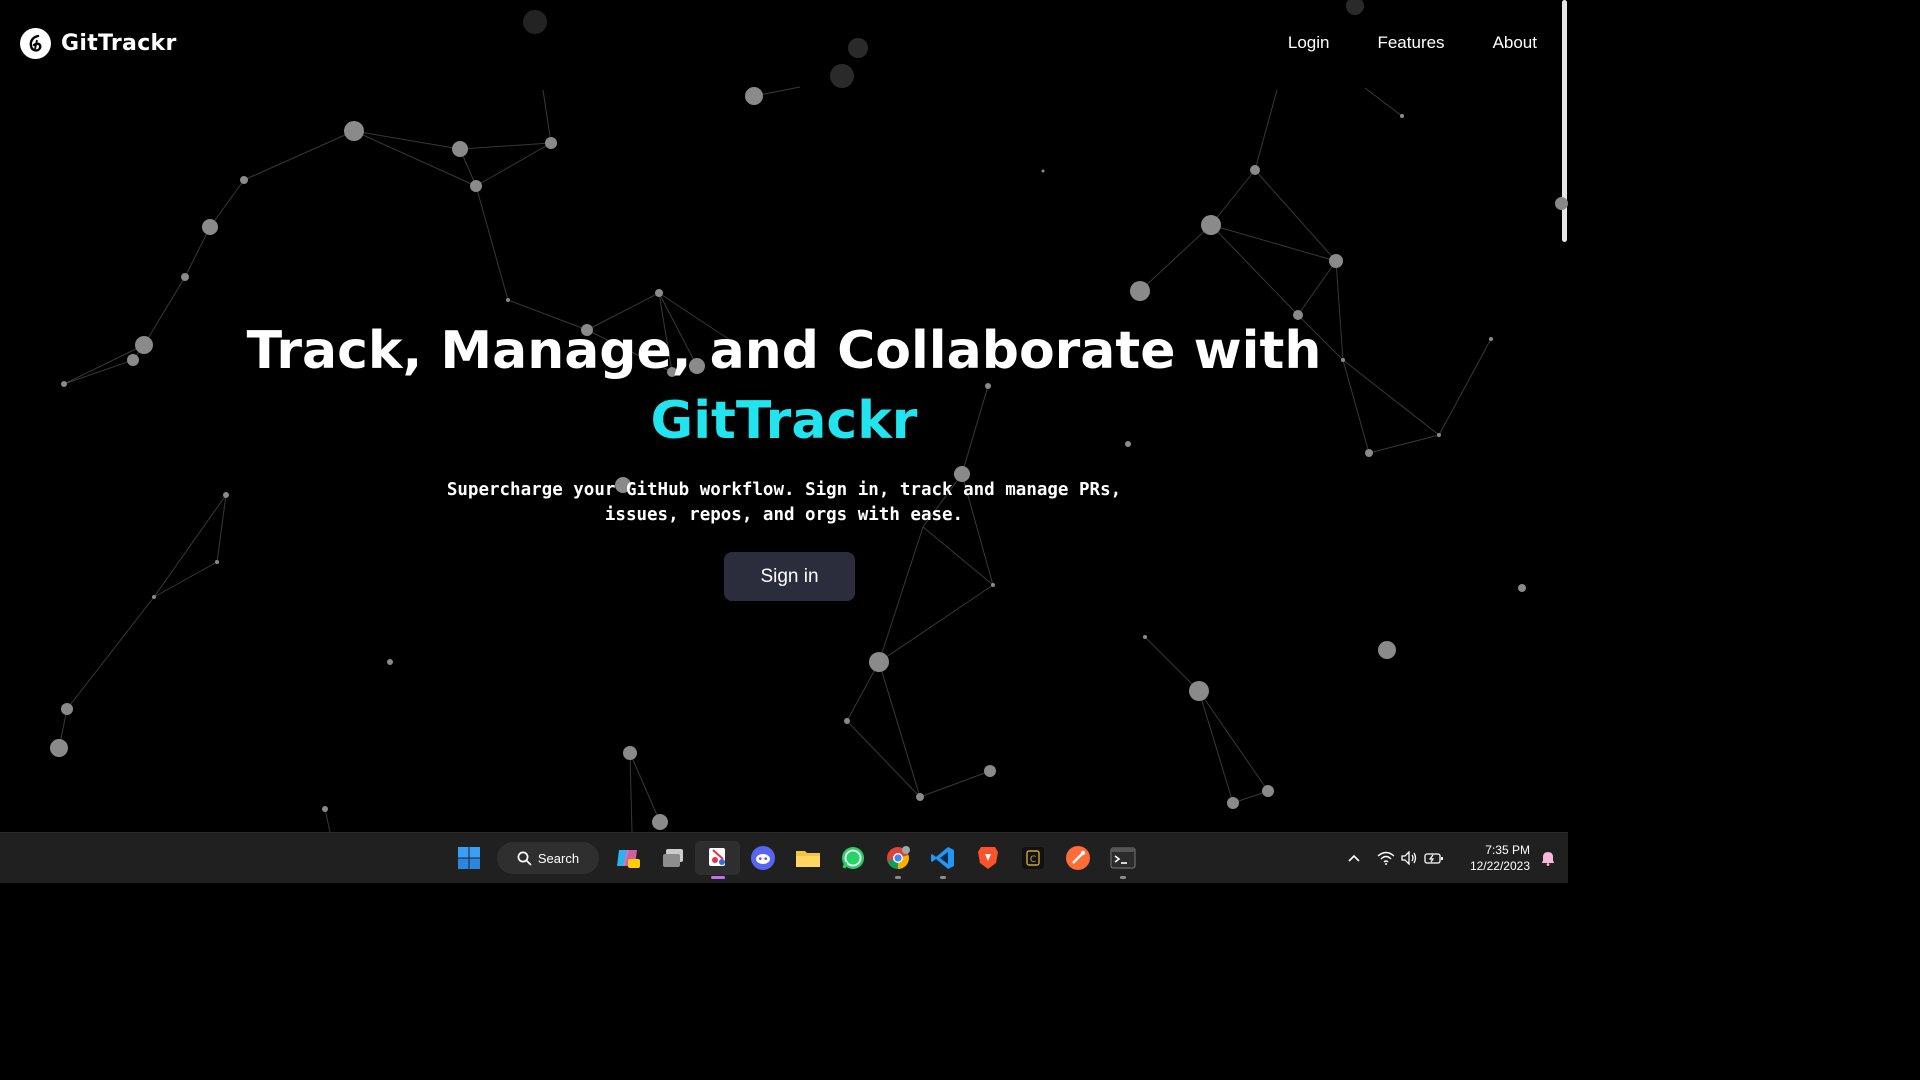  What do you see at coordinates (1564, 416) in the screenshot?
I see `page-scrollbar` at bounding box center [1564, 416].